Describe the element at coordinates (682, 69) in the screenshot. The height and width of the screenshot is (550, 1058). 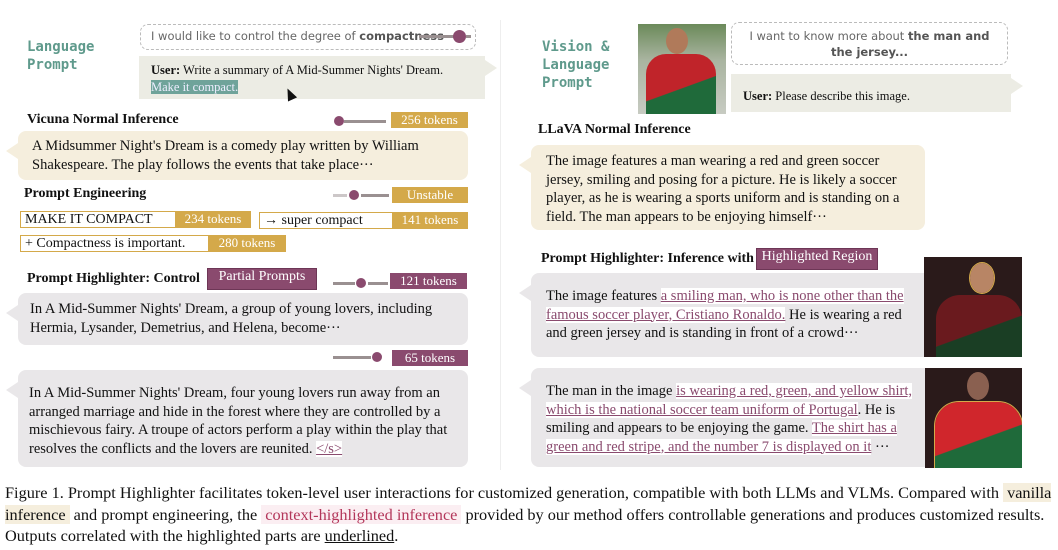
I see `input-image` at that location.